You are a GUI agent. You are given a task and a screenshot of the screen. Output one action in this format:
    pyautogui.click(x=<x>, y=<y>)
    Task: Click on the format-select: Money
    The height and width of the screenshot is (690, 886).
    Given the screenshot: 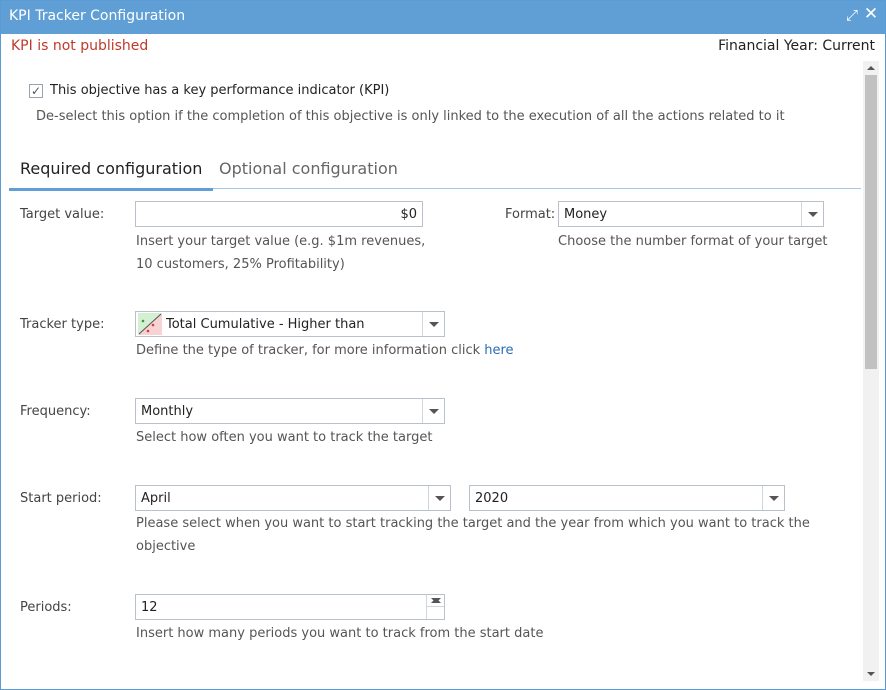 What is the action you would take?
    pyautogui.click(x=691, y=214)
    